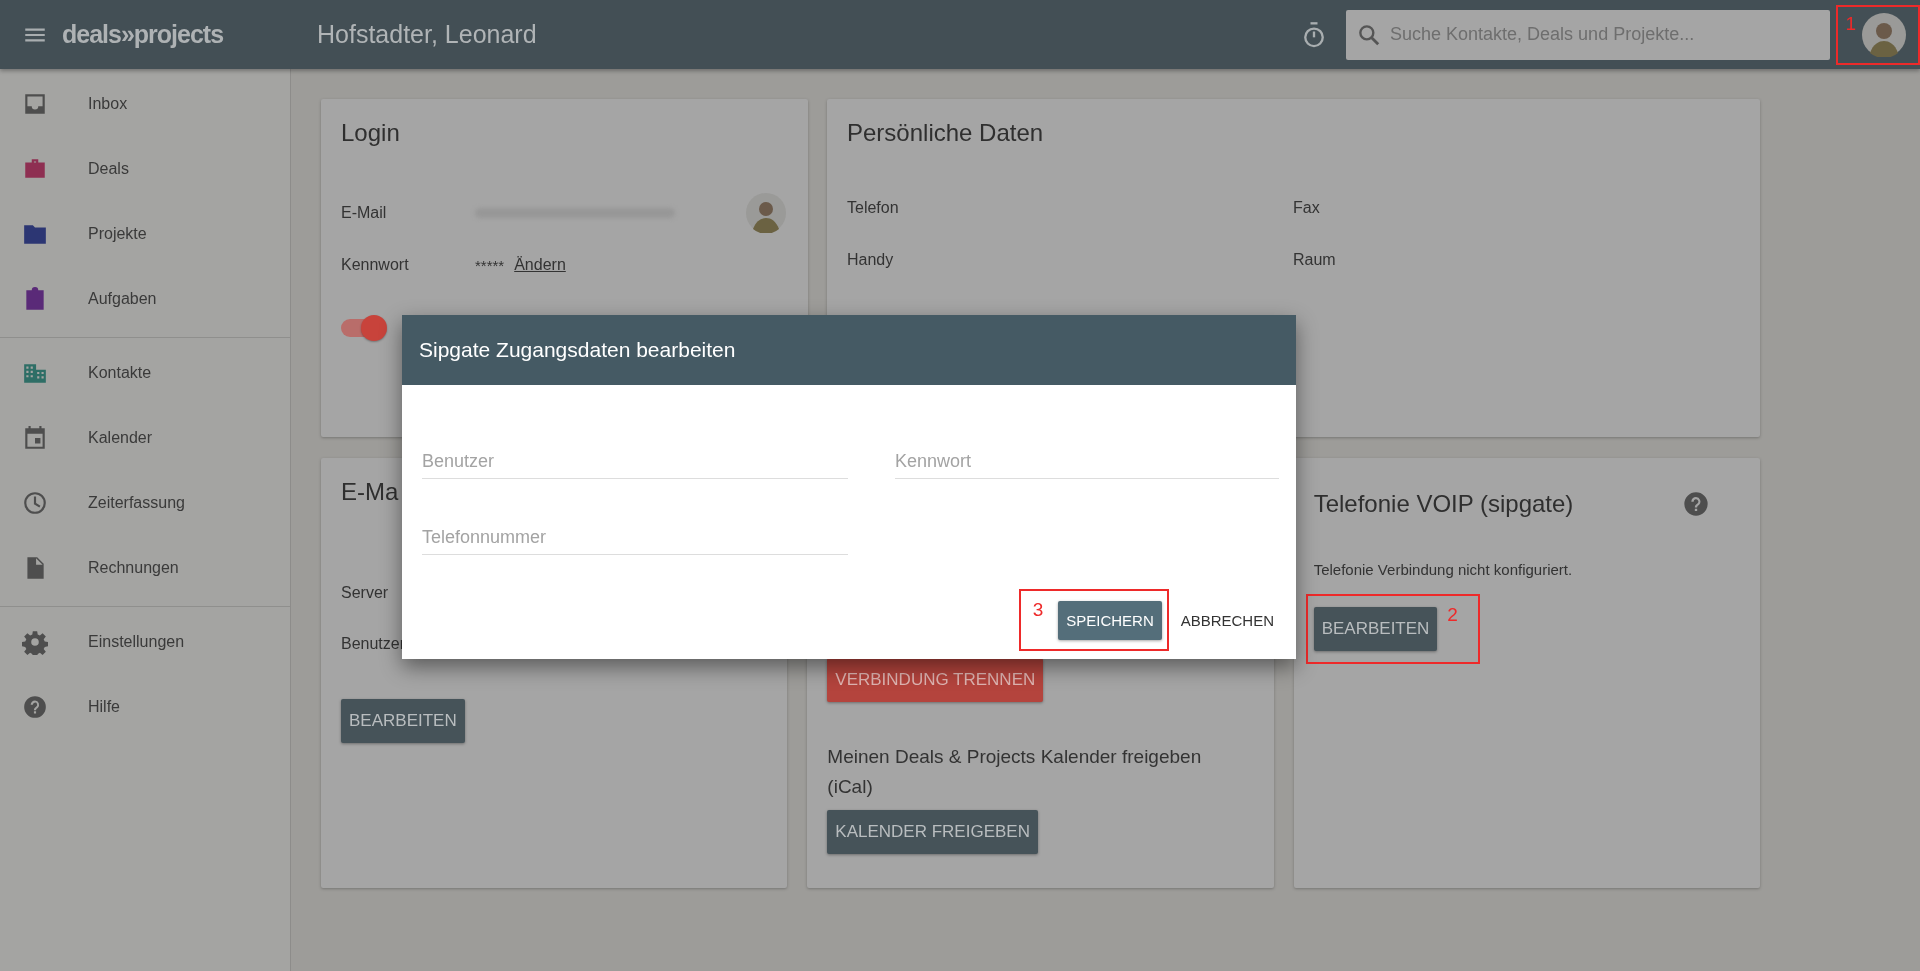 The image size is (1920, 971). What do you see at coordinates (145, 641) in the screenshot?
I see `sidebar-item: Einstellungen` at bounding box center [145, 641].